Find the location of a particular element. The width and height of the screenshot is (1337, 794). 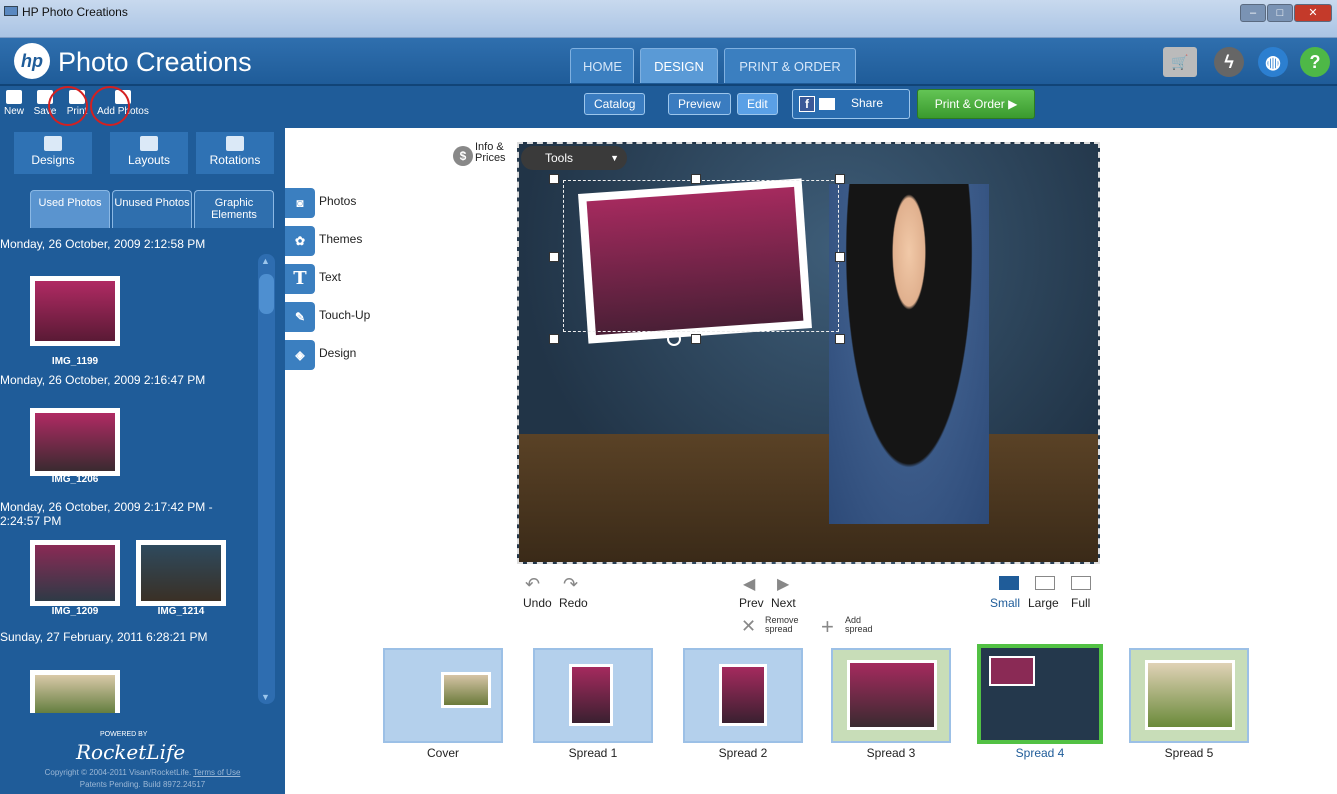

powered-by-label: POWERED BY is located at coordinates (124, 734).